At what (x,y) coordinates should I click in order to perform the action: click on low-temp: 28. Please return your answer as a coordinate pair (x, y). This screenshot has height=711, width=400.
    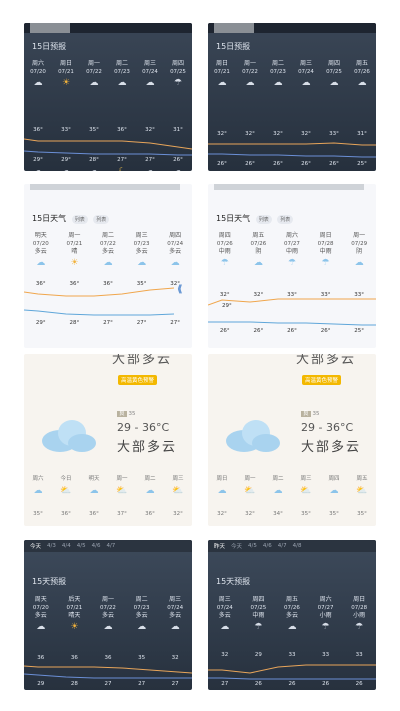
    Looking at the image, I should click on (74, 684).